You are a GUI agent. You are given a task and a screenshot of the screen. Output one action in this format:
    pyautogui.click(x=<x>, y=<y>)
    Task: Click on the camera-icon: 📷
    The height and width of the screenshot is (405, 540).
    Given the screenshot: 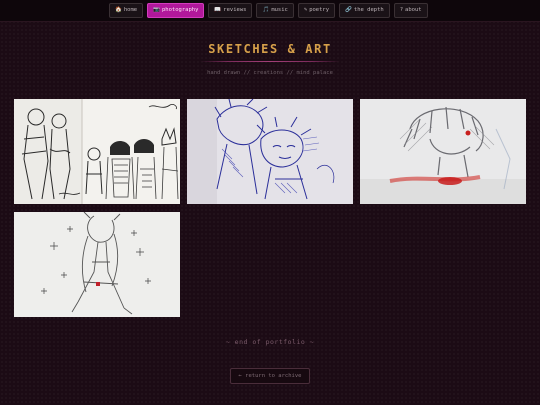 What is the action you would take?
    pyautogui.click(x=156, y=10)
    